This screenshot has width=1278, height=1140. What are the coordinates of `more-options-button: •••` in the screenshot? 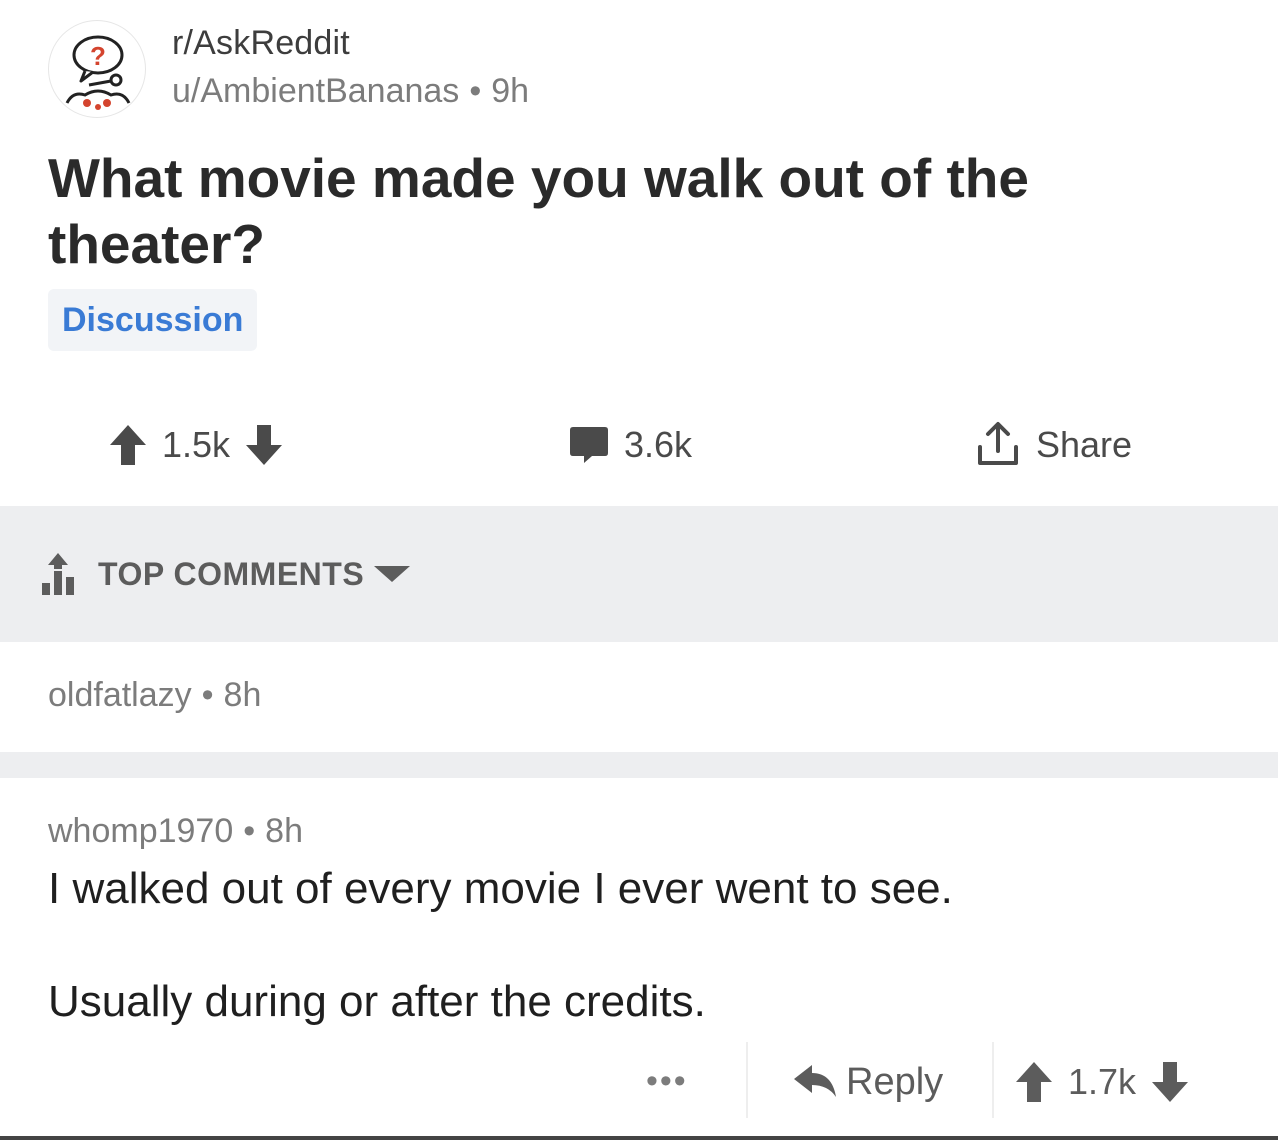 It's located at (667, 1081).